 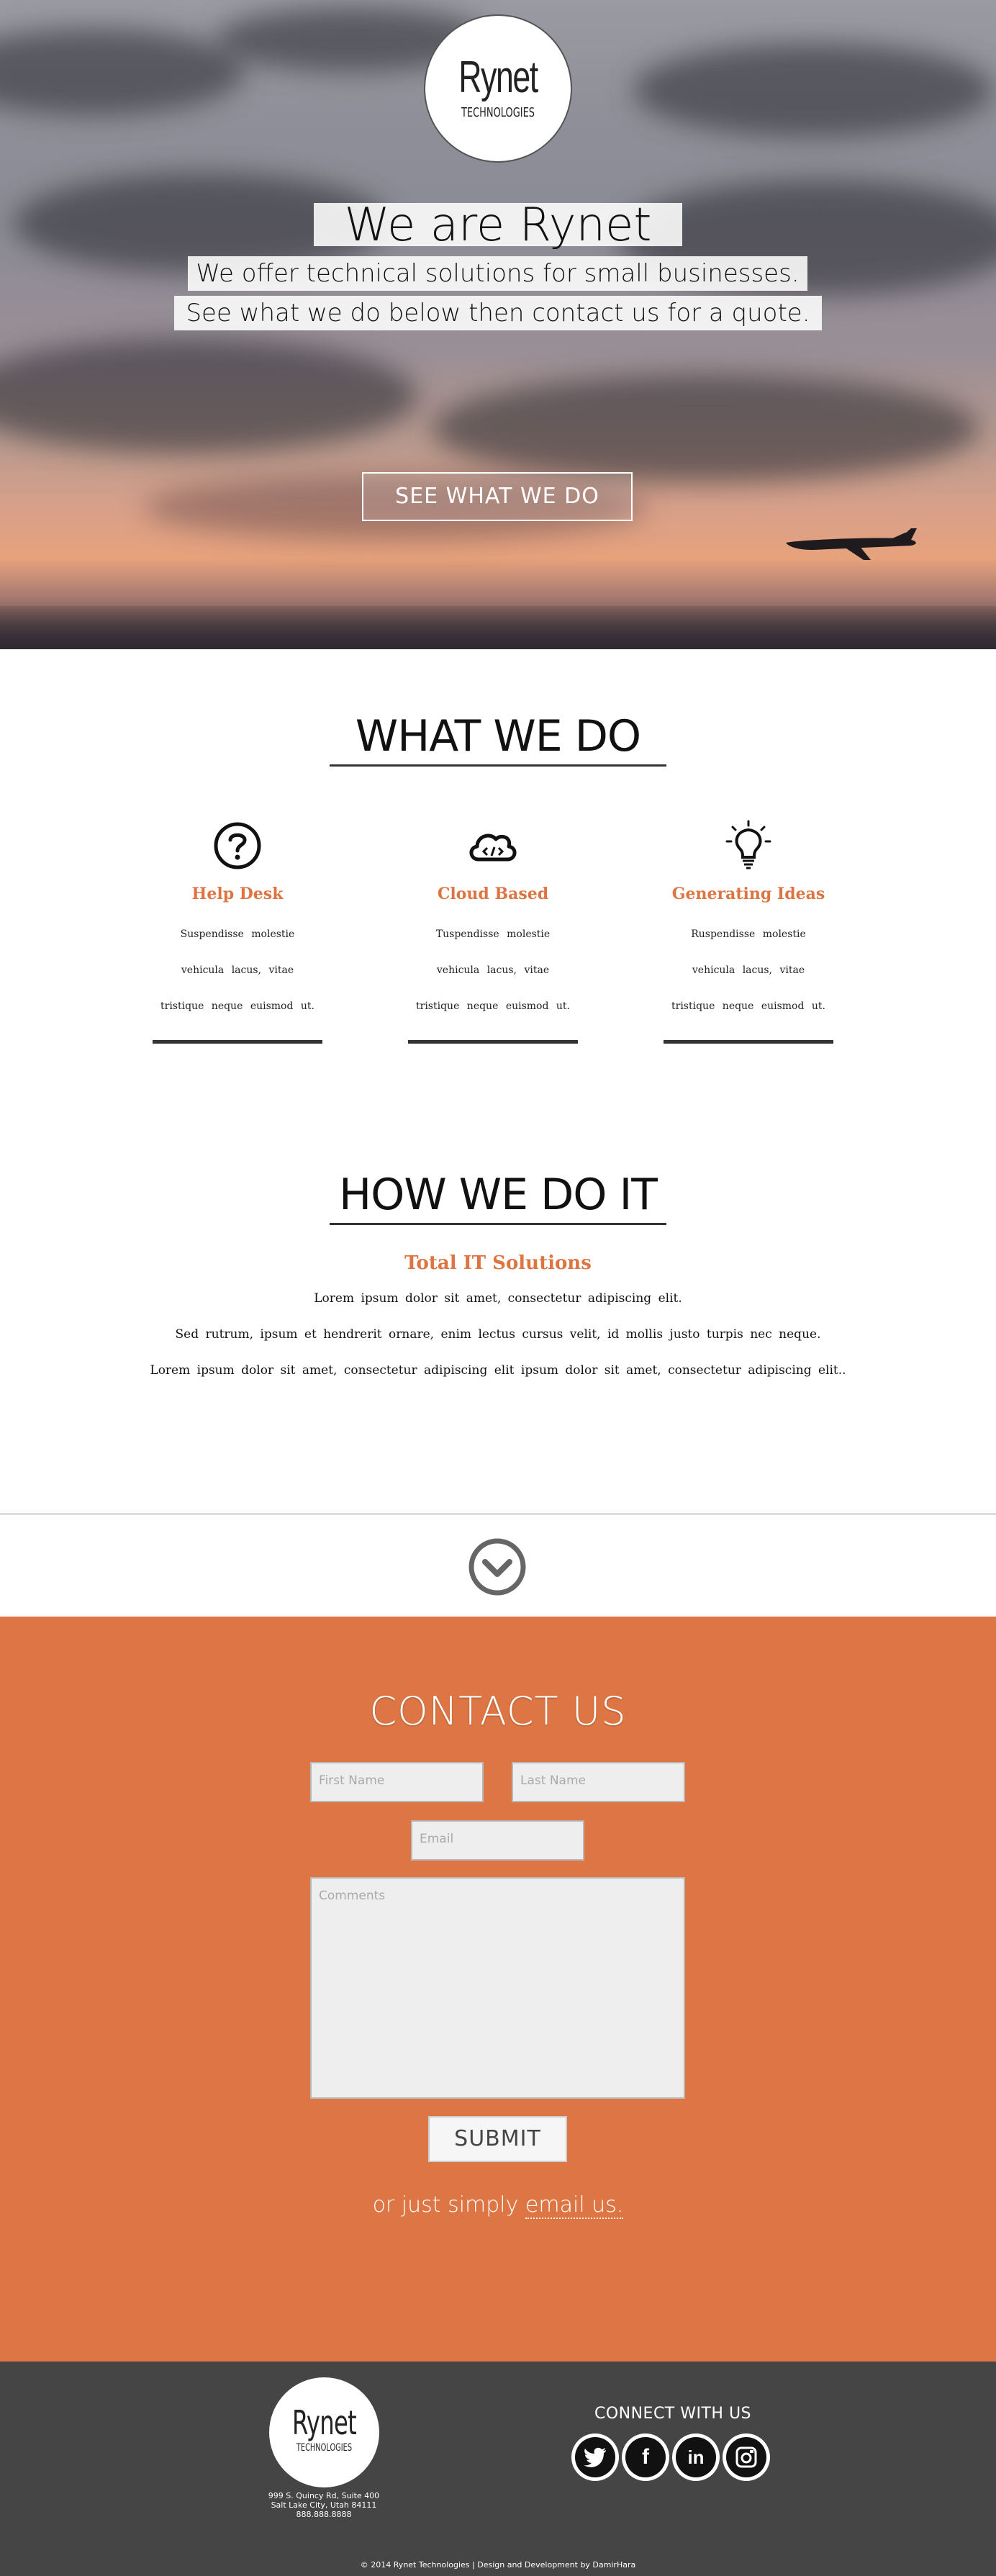 I want to click on footer-logo-main: Rynet, so click(x=324, y=2422).